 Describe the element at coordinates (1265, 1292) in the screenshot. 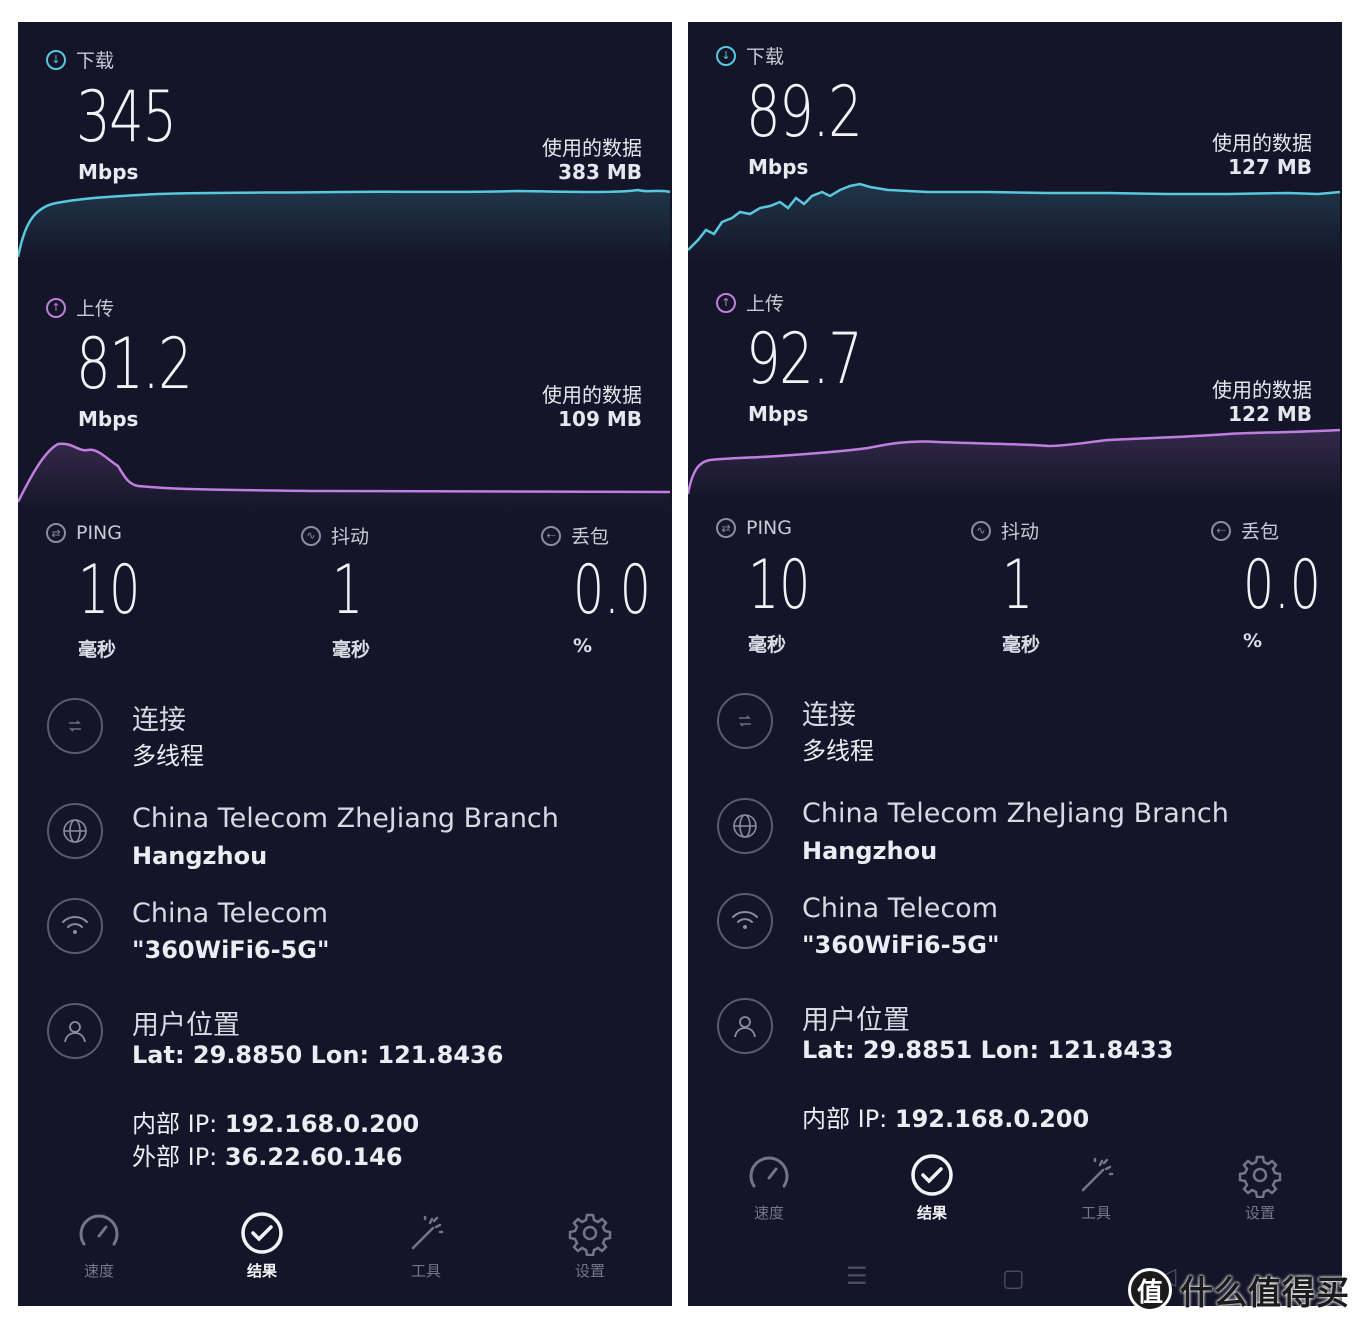

I see `watermark-text: 什么值得买` at that location.